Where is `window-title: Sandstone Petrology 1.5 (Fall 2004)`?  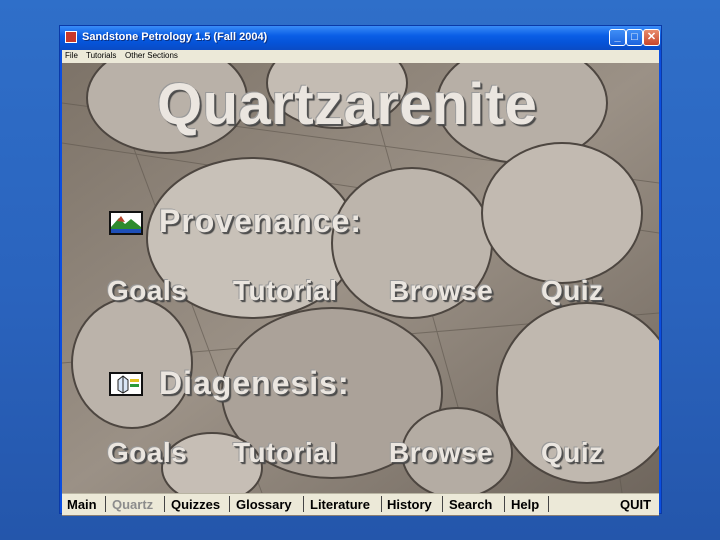 window-title: Sandstone Petrology 1.5 (Fall 2004) is located at coordinates (175, 37).